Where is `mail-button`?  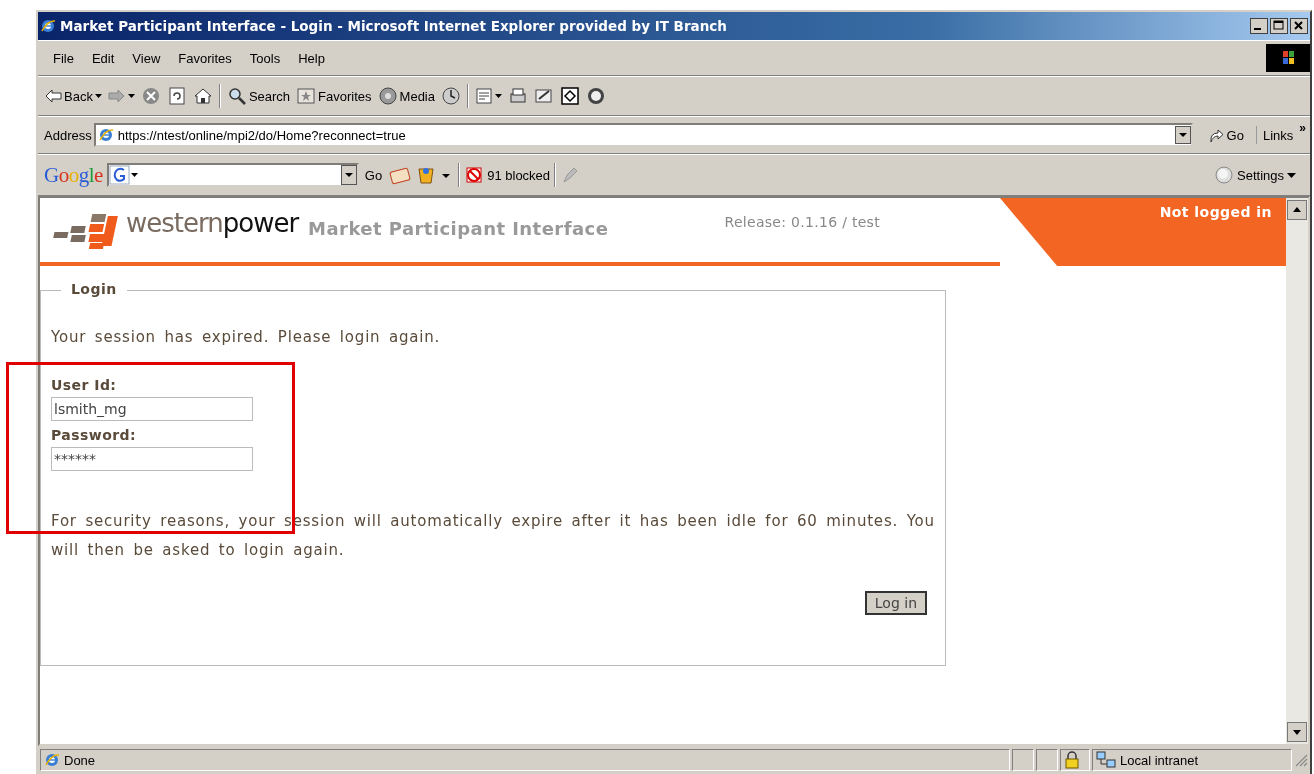
mail-button is located at coordinates (488, 96).